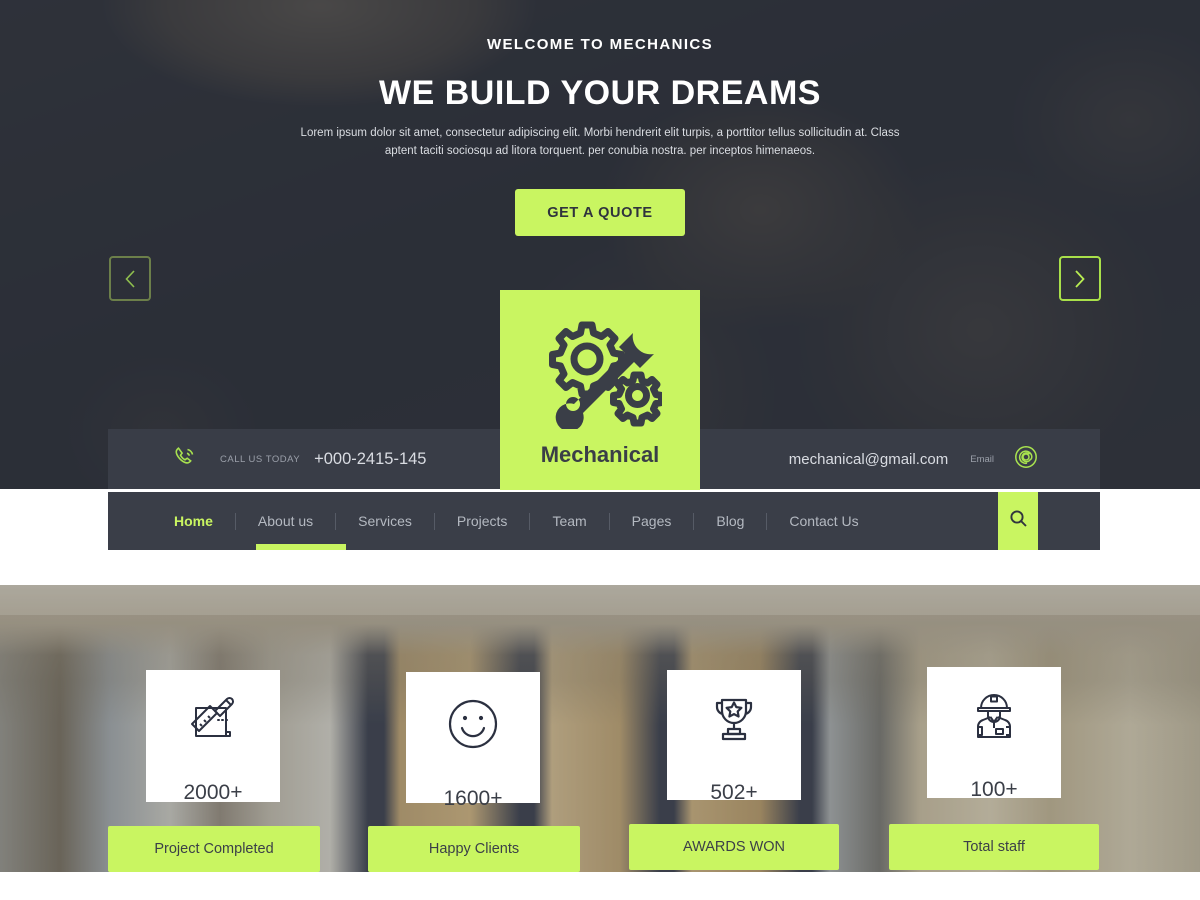 The image size is (1200, 900). What do you see at coordinates (1026, 459) in the screenshot?
I see `at-sign-icon` at bounding box center [1026, 459].